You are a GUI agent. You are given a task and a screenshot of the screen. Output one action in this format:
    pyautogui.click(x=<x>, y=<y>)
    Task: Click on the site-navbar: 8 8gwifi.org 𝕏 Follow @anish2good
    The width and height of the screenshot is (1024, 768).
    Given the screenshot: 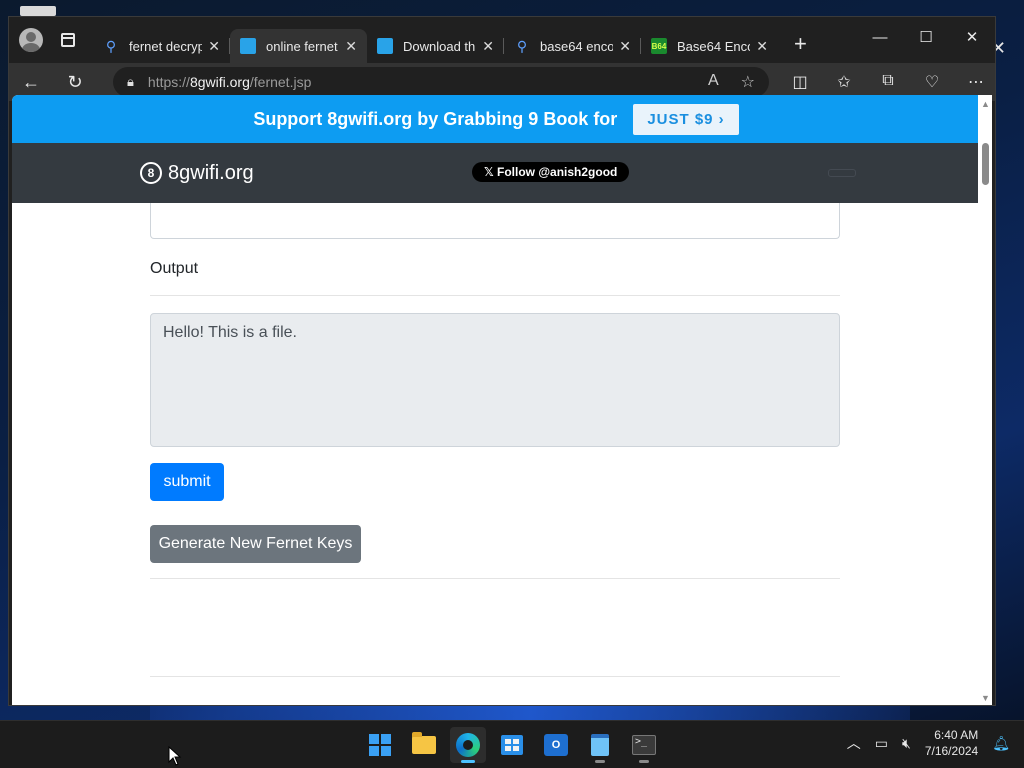 What is the action you would take?
    pyautogui.click(x=496, y=173)
    